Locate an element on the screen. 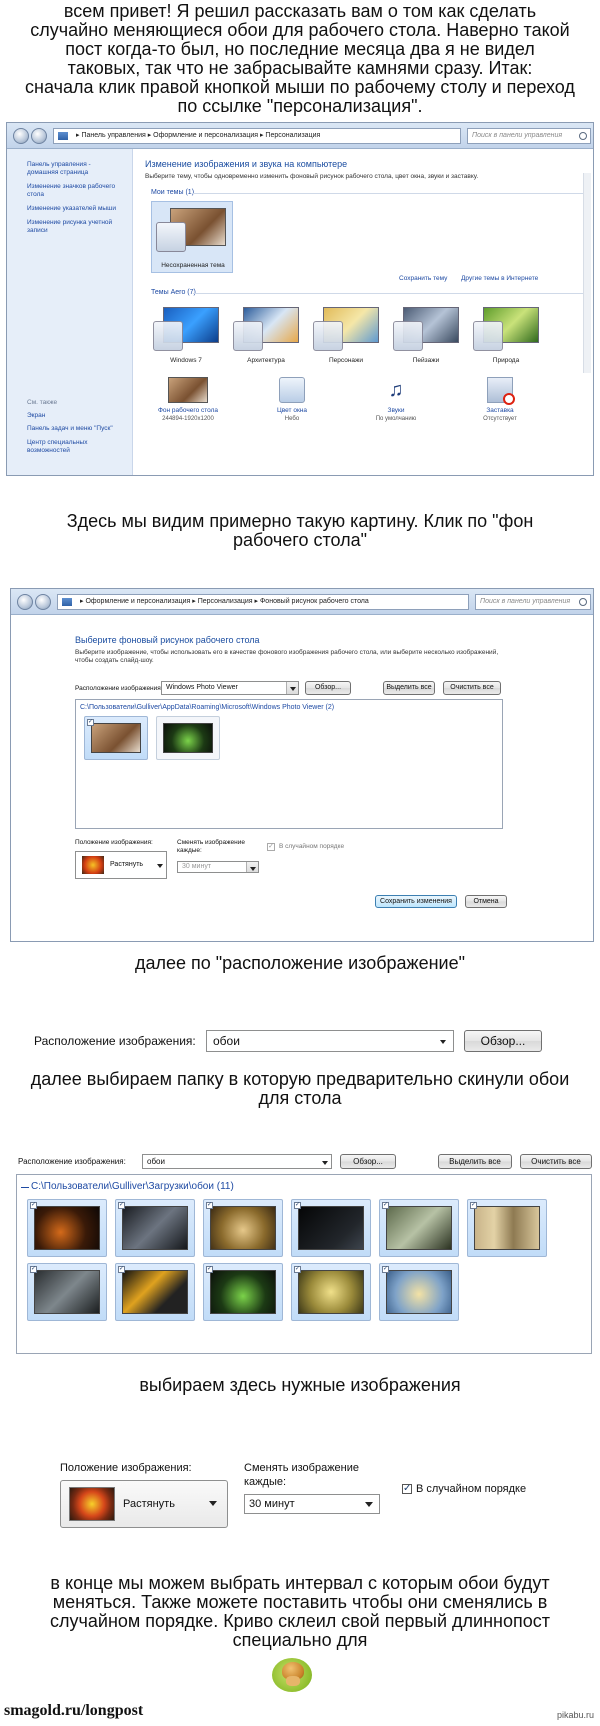  divider is located at coordinates (388, 293).